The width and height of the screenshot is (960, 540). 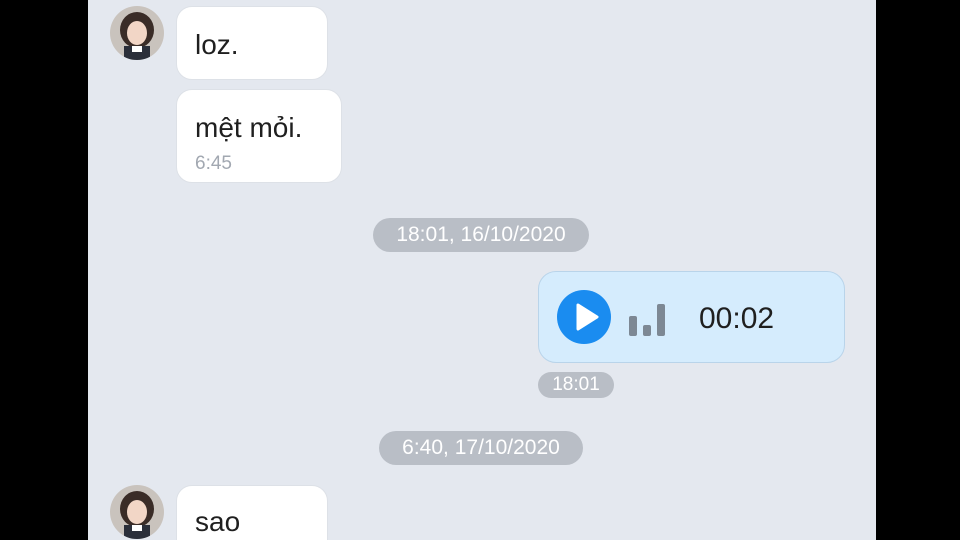 I want to click on date-separator: 18:01, 16/10/2020, so click(x=481, y=235).